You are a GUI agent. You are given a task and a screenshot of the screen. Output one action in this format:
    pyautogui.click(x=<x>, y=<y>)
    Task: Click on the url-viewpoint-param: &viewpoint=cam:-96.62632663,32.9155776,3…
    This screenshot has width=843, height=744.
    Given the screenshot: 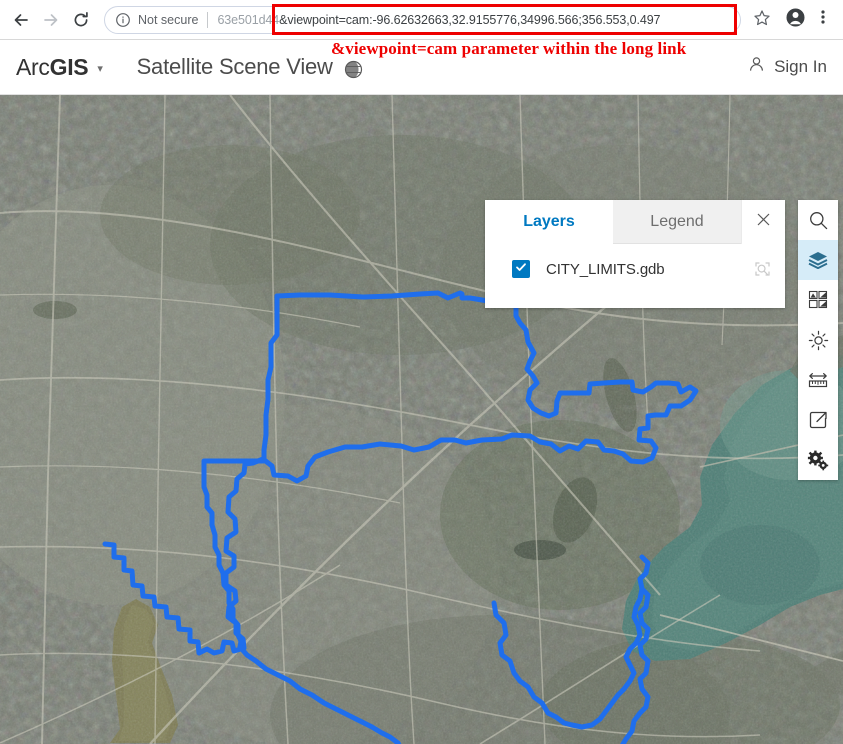 What is the action you would take?
    pyautogui.click(x=470, y=19)
    